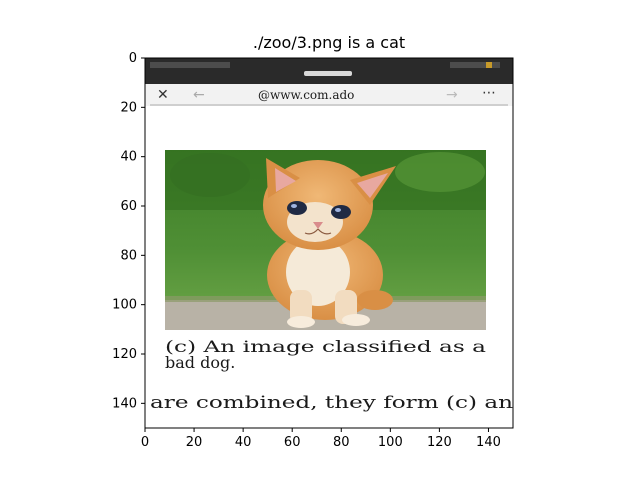  What do you see at coordinates (489, 93) in the screenshot?
I see `more-icon: ⋯` at bounding box center [489, 93].